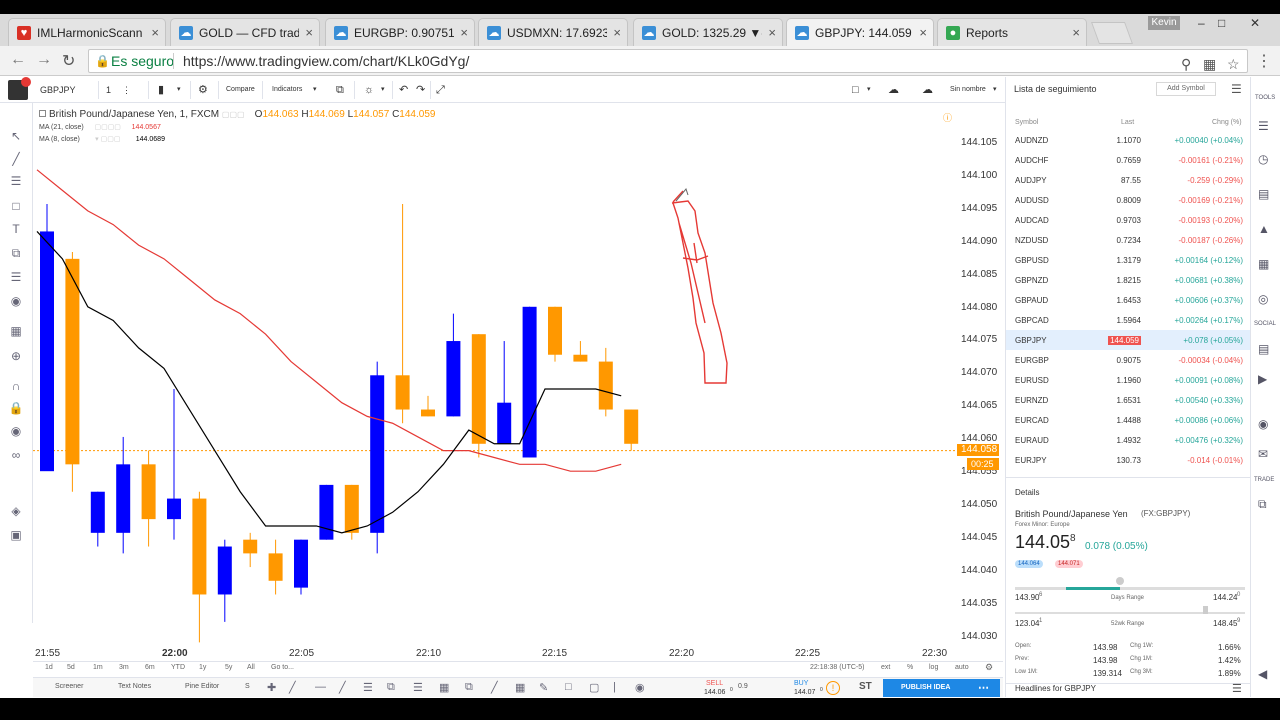 This screenshot has height=720, width=1280. Describe the element at coordinates (910, 667) in the screenshot. I see `percent-toggle: %` at that location.